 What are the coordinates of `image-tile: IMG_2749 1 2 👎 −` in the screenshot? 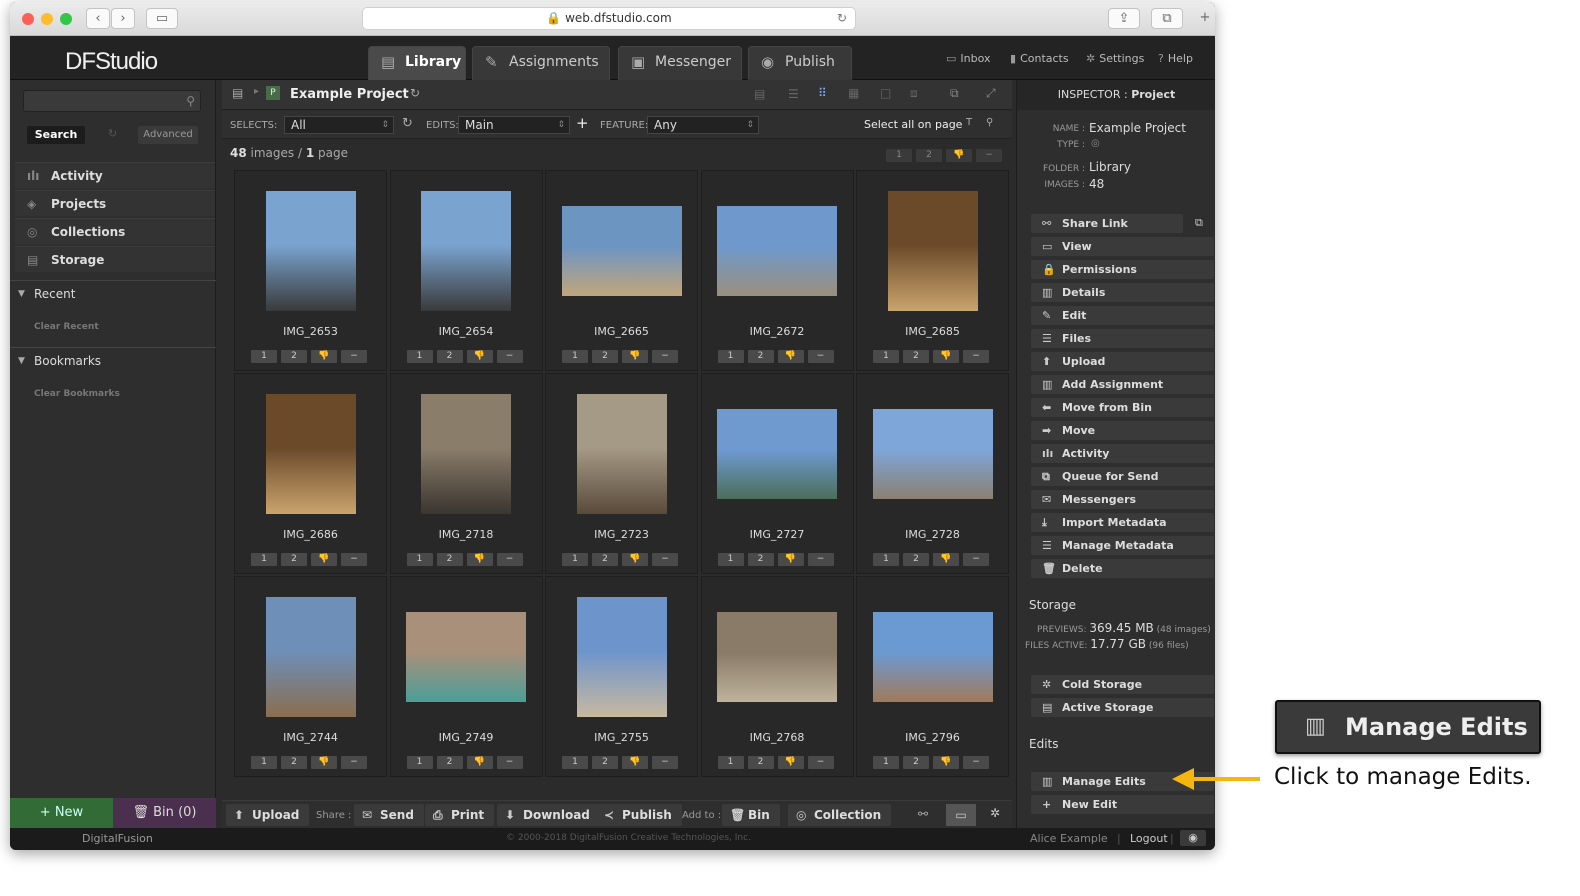 It's located at (466, 676).